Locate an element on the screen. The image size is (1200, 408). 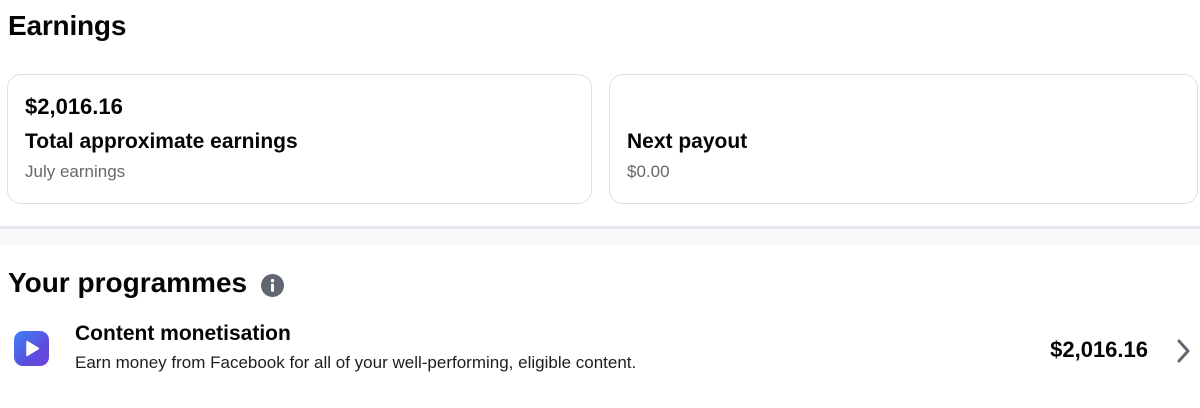
programmes-title: Your programmes is located at coordinates (128, 282).